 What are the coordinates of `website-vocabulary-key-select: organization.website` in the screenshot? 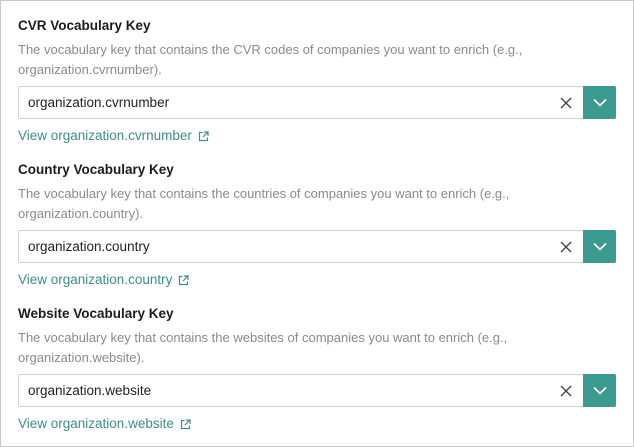 It's located at (317, 390).